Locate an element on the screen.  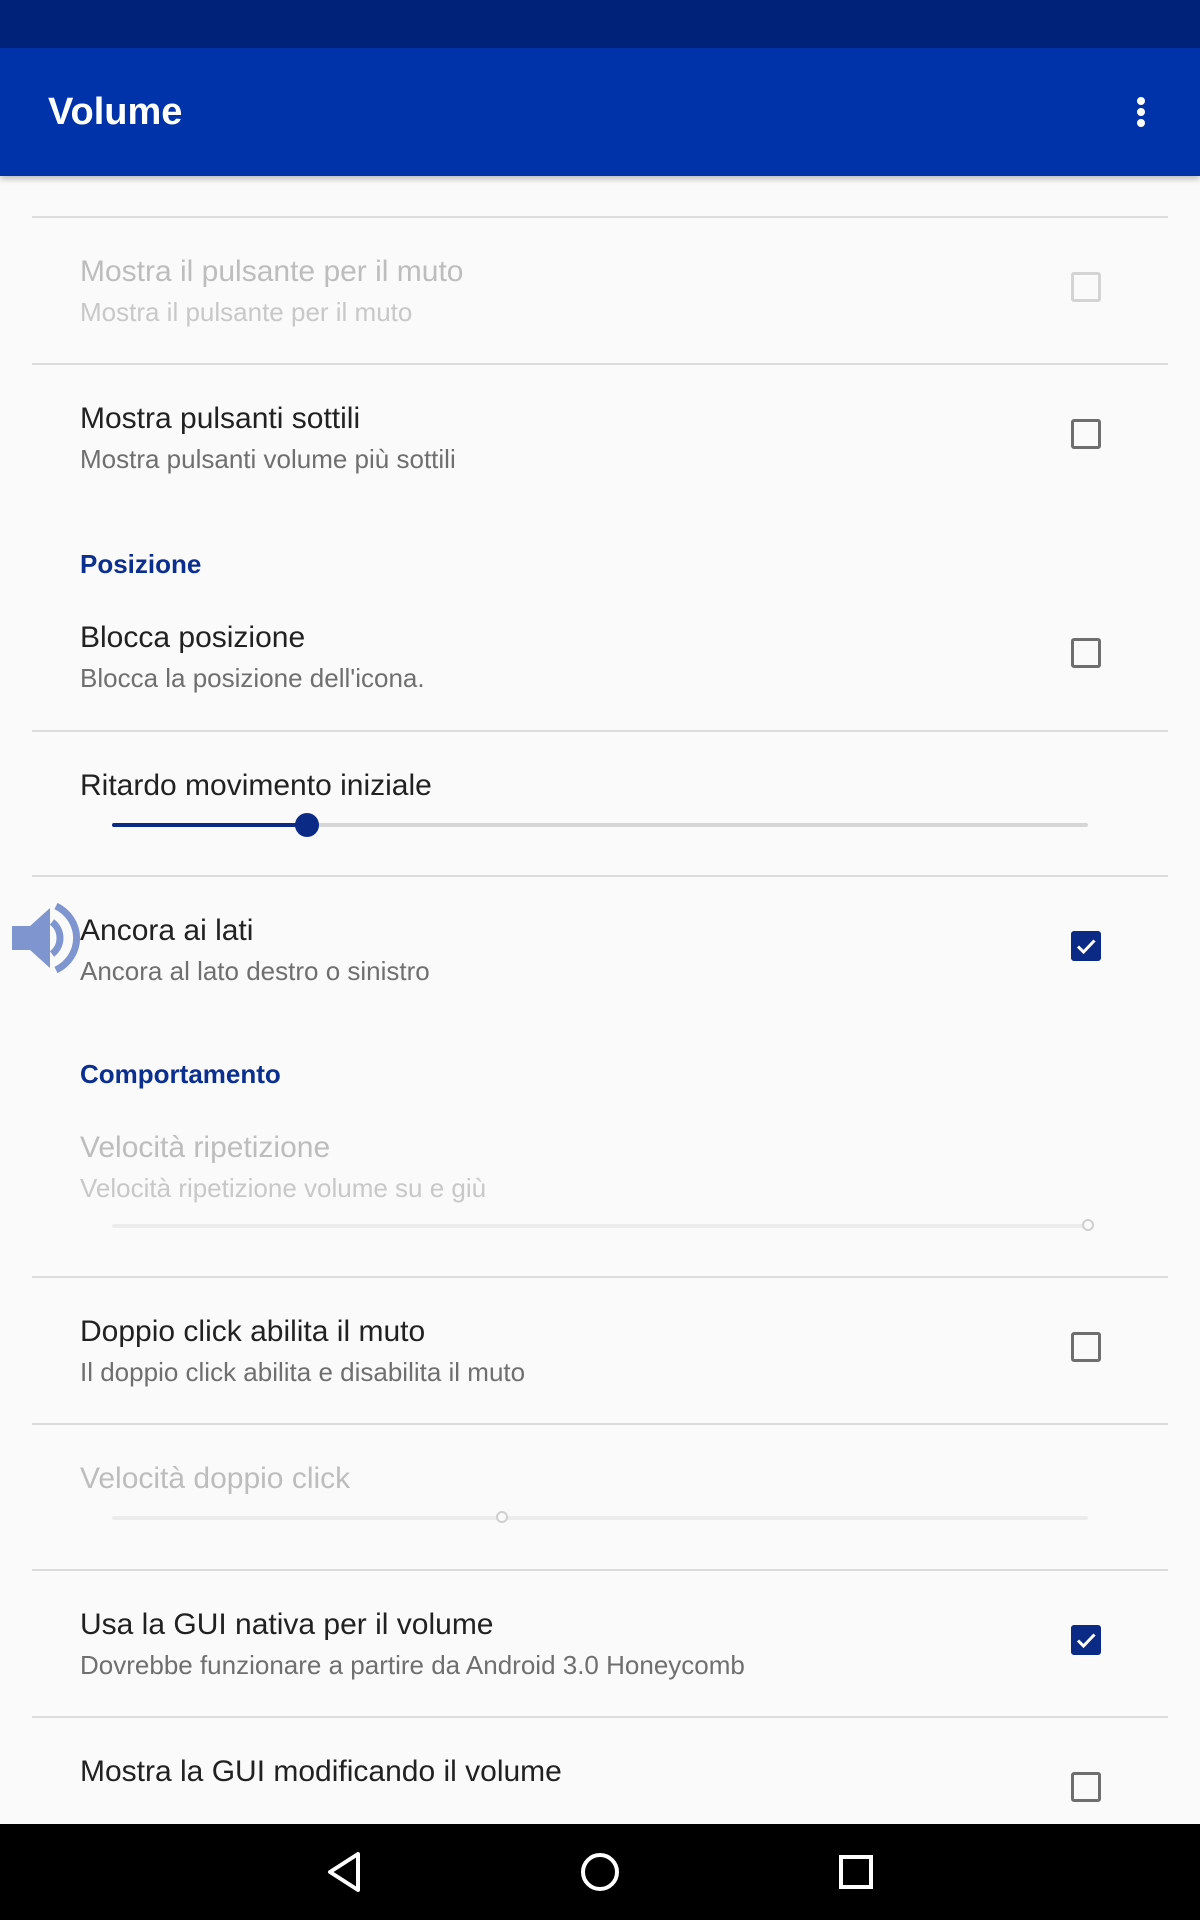
section-header-position: Posizione is located at coordinates (141, 564).